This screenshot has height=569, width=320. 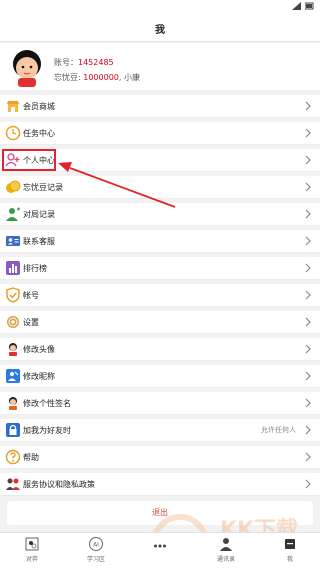 I want to click on menu-item-change-signature: 修改个性签名, so click(x=160, y=403).